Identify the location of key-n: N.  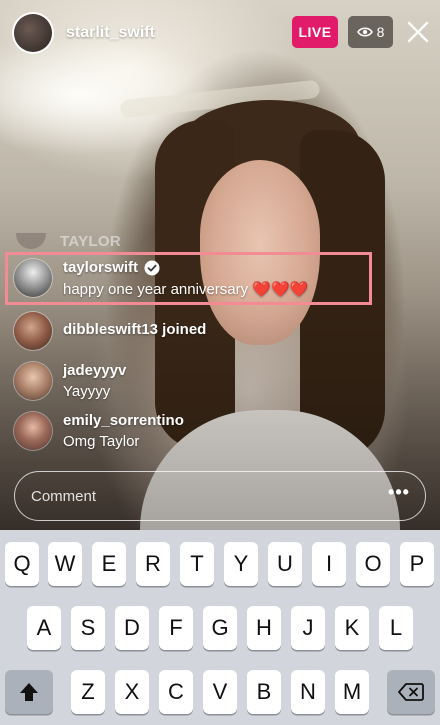
(308, 692).